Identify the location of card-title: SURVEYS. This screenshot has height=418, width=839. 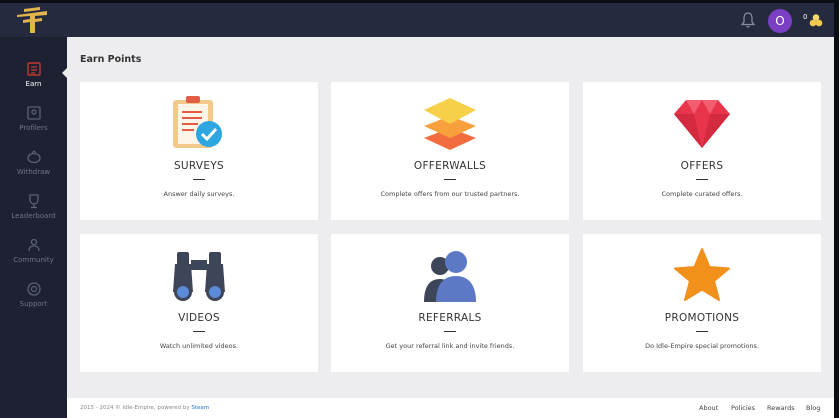
(199, 166).